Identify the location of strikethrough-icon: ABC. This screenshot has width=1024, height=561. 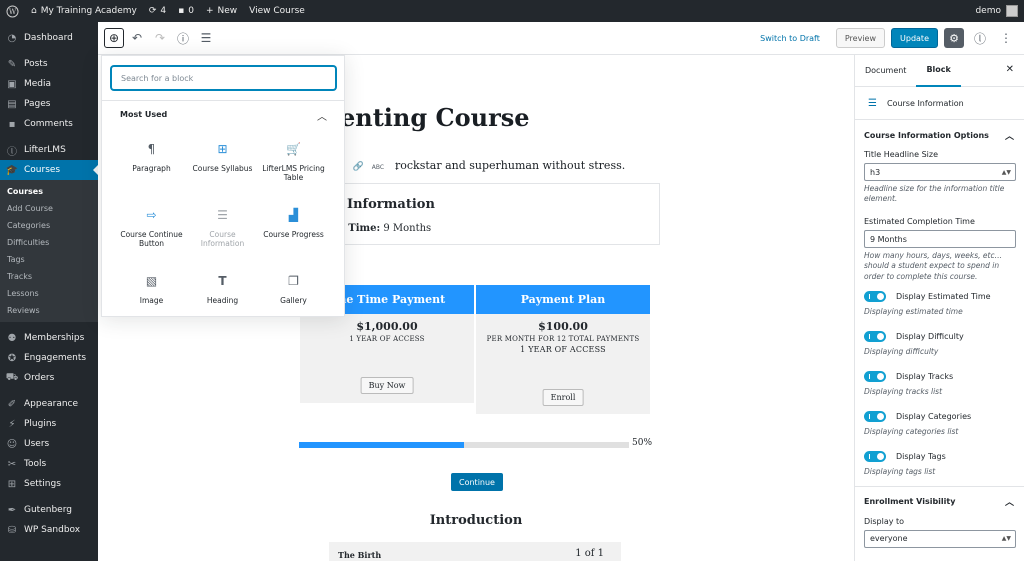
(378, 167).